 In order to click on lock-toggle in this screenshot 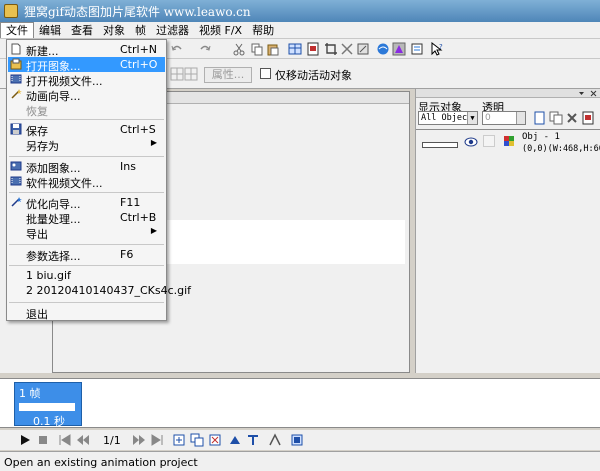, I will do `click(489, 141)`.